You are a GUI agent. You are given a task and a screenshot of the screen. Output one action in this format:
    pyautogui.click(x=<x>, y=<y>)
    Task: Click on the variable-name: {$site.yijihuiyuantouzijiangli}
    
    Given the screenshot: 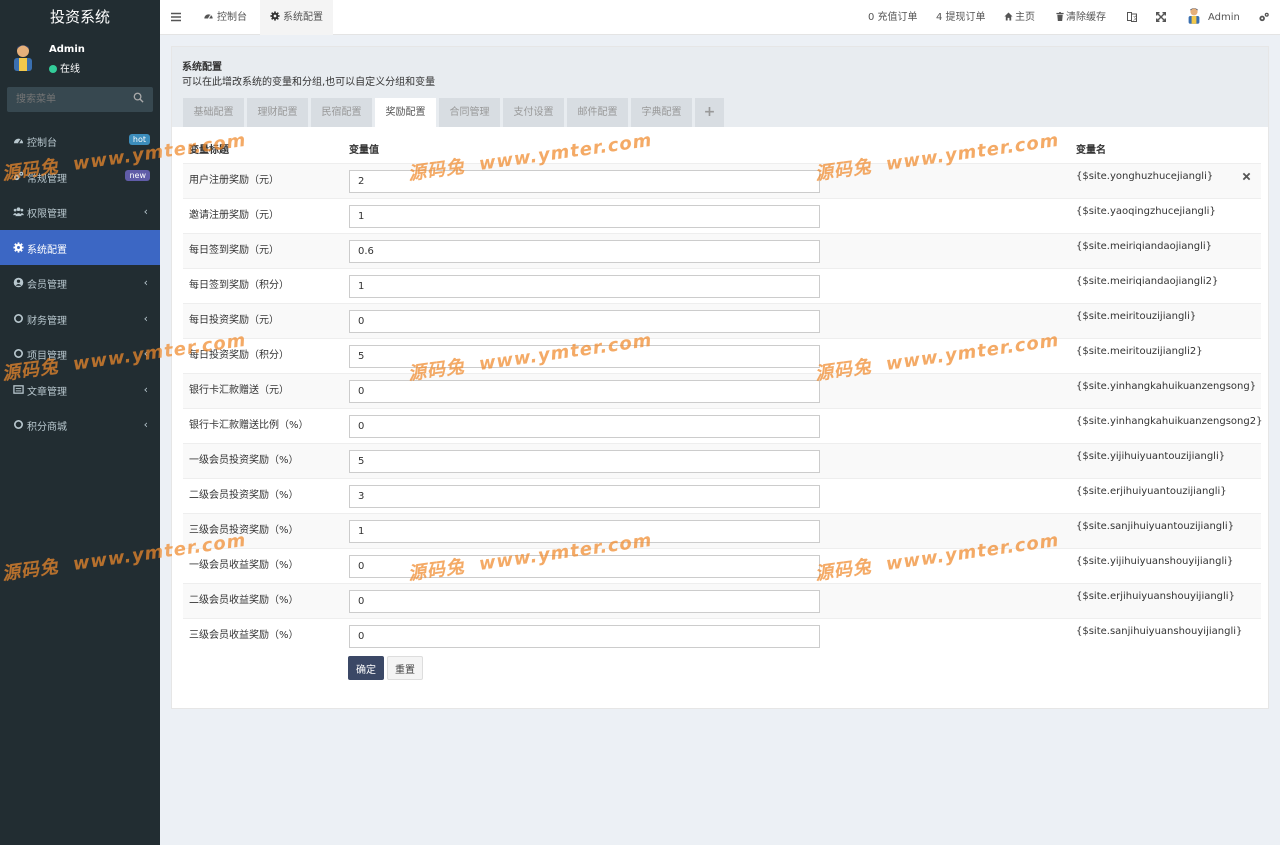 What is the action you would take?
    pyautogui.click(x=1151, y=456)
    